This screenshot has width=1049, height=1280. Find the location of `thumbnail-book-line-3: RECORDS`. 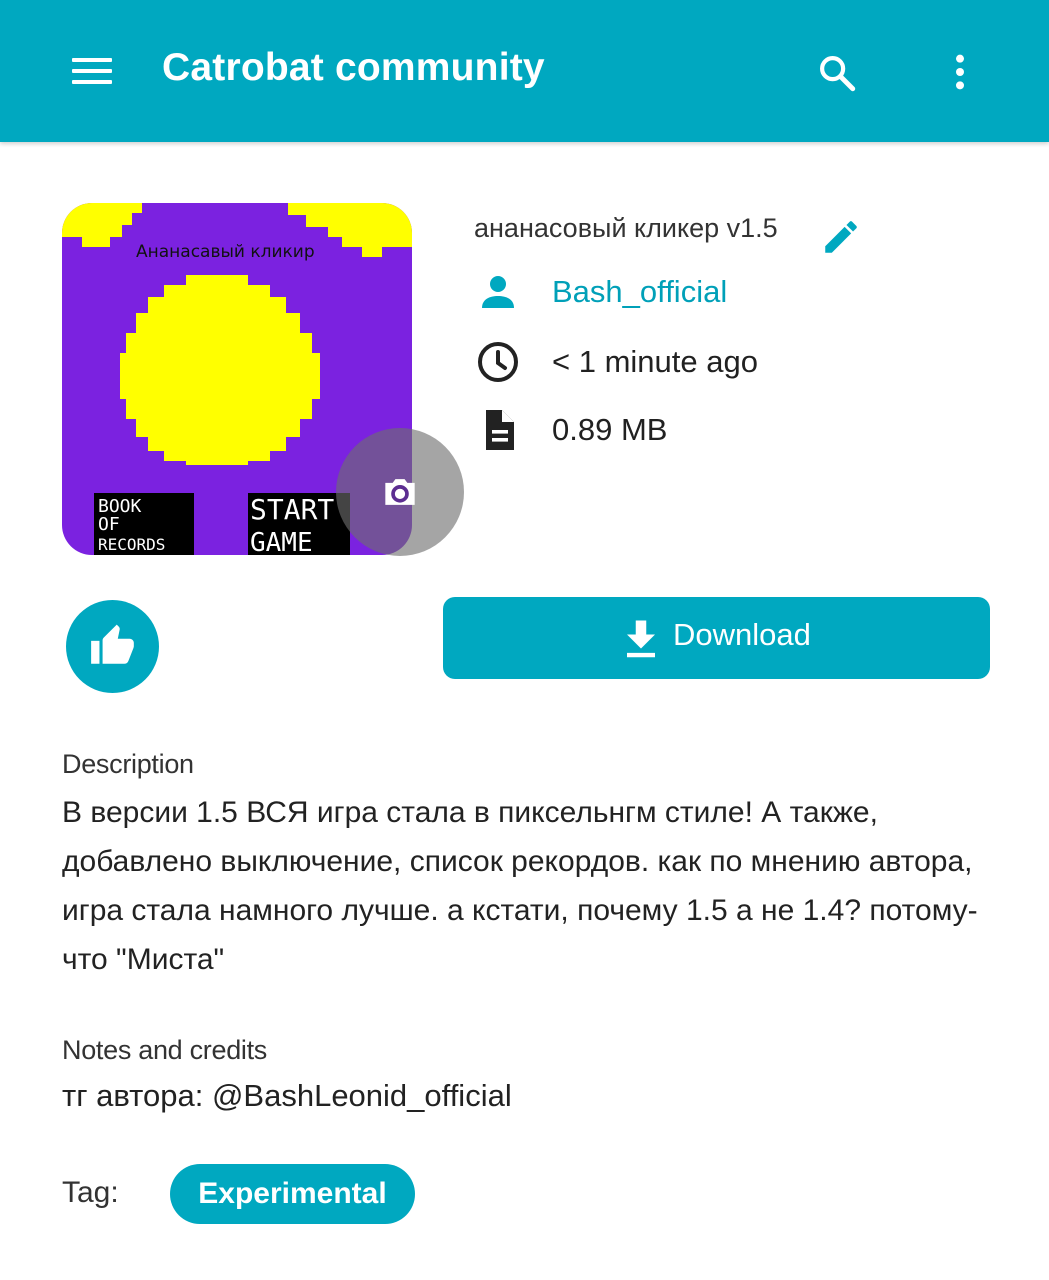

thumbnail-book-line-3: RECORDS is located at coordinates (131, 544).